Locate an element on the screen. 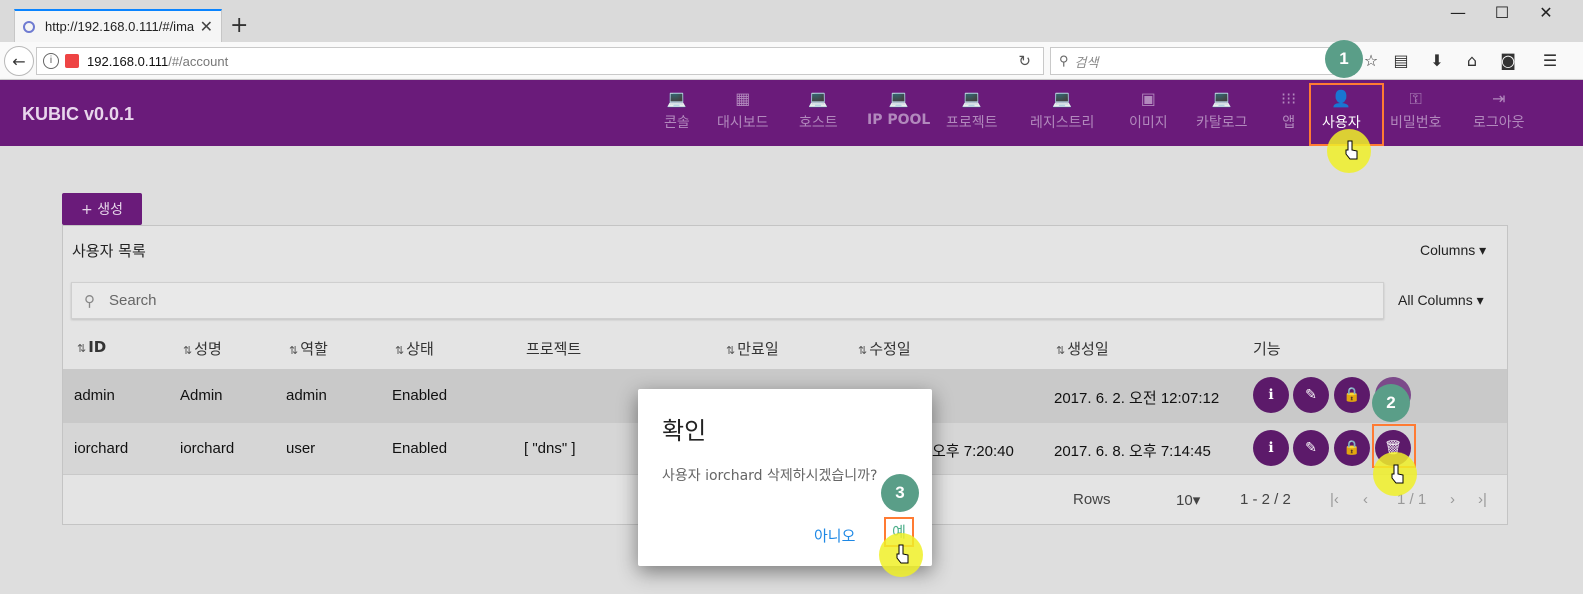  pocket-icon: ◙ is located at coordinates (1508, 61).